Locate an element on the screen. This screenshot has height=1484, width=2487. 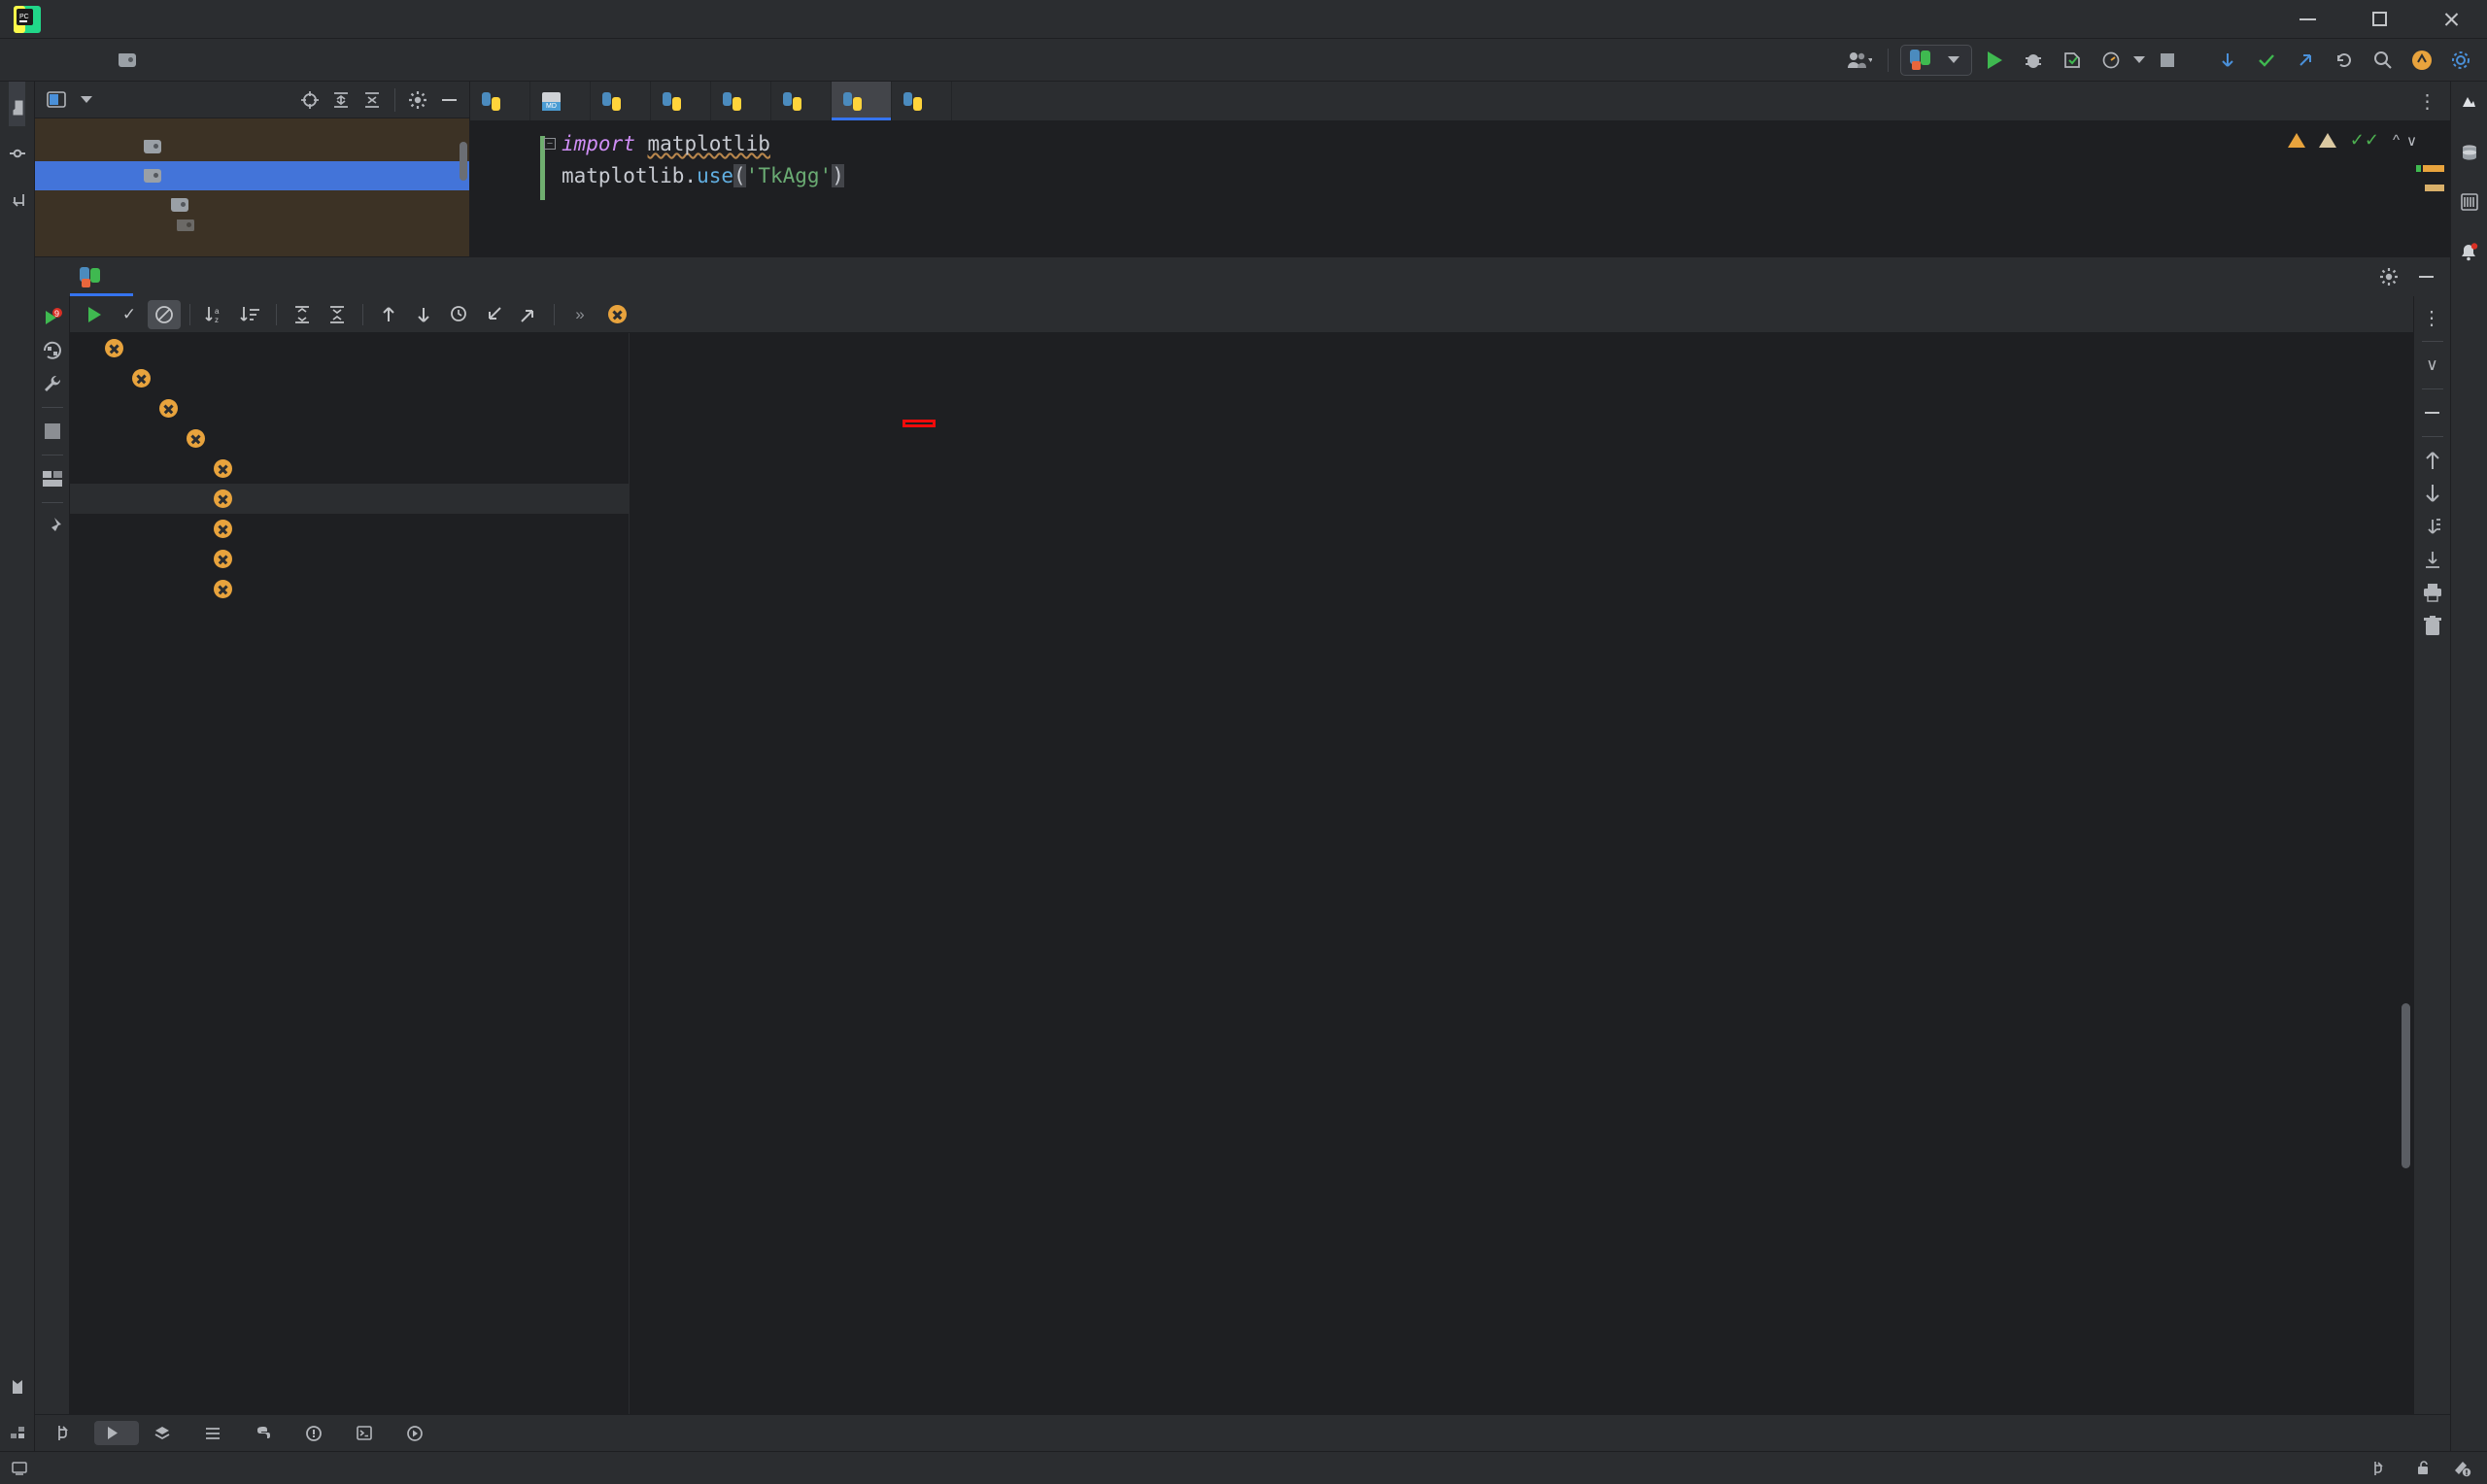
fold-collapse-icon: − is located at coordinates (550, 144).